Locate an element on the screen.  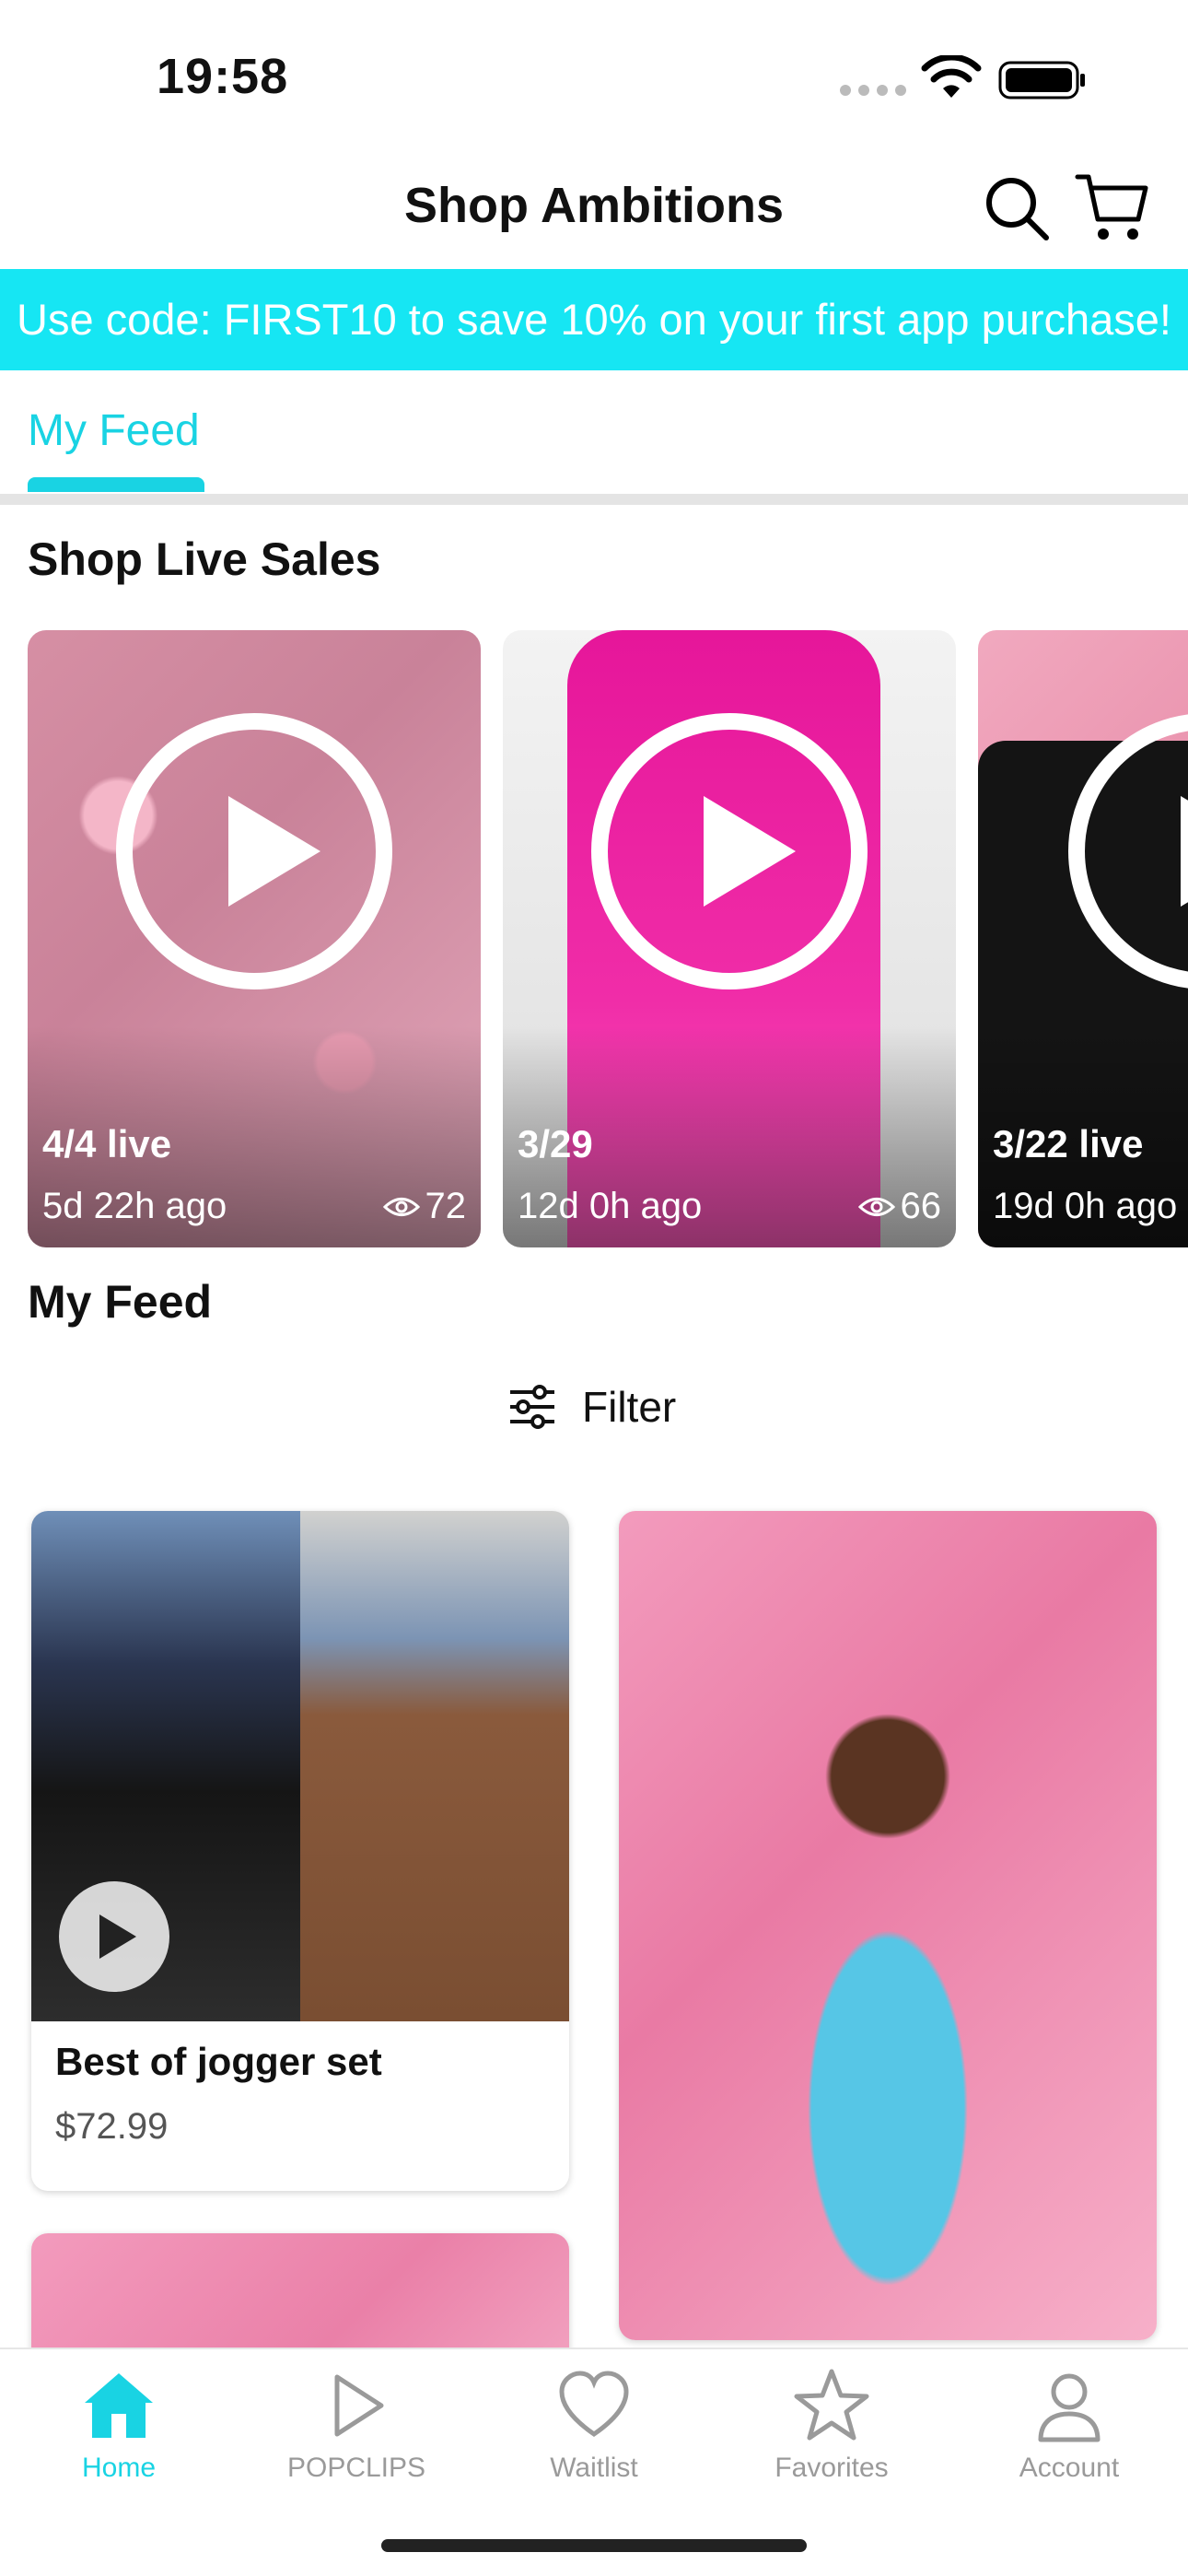
heart-icon is located at coordinates (594, 2404).